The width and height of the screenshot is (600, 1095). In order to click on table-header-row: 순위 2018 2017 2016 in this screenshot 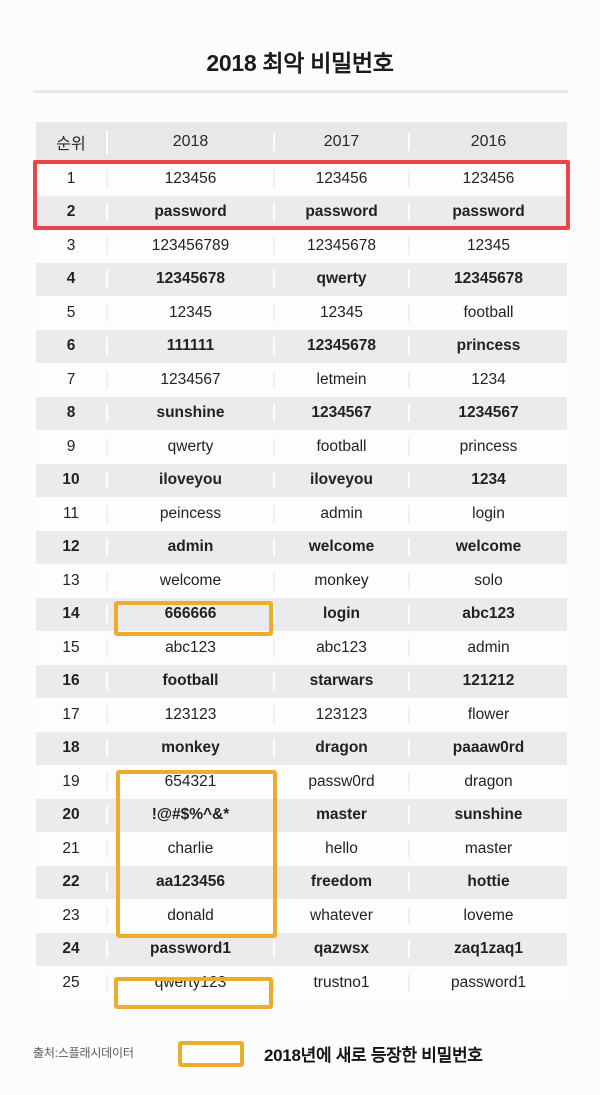, I will do `click(301, 142)`.